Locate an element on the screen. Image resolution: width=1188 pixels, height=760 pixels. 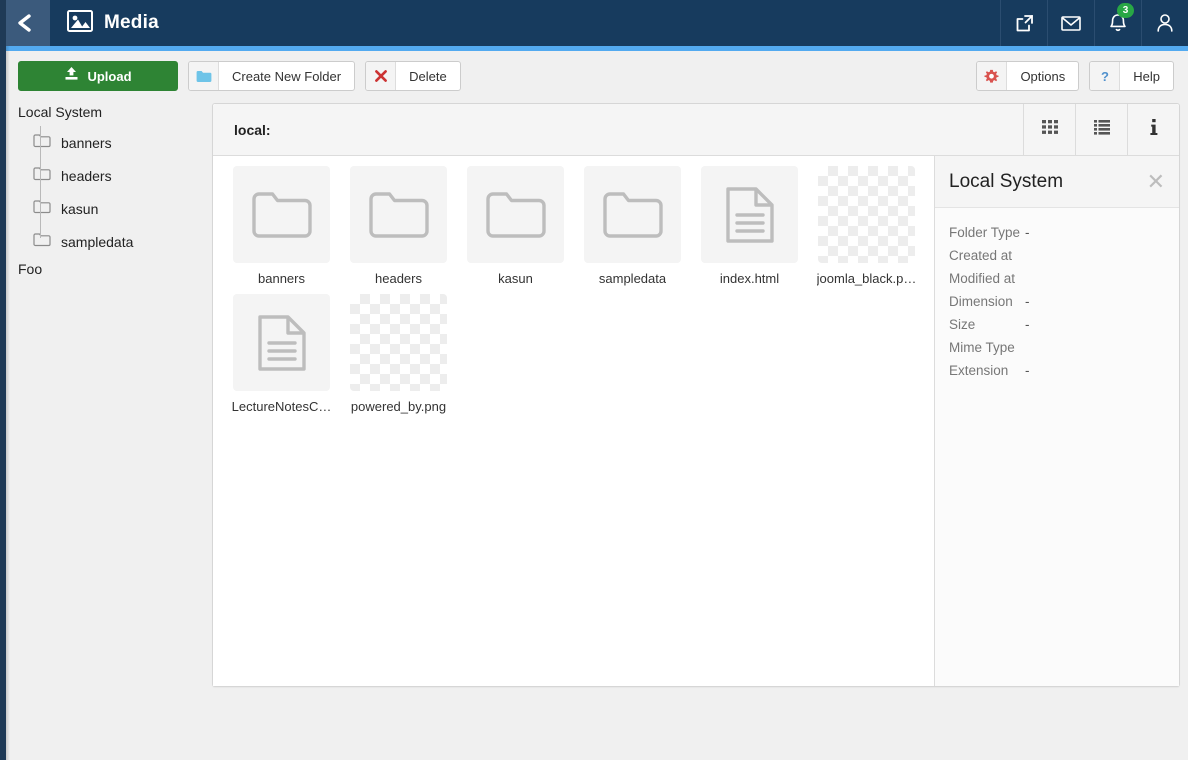
media-item-folder: banners is located at coordinates (281, 226).